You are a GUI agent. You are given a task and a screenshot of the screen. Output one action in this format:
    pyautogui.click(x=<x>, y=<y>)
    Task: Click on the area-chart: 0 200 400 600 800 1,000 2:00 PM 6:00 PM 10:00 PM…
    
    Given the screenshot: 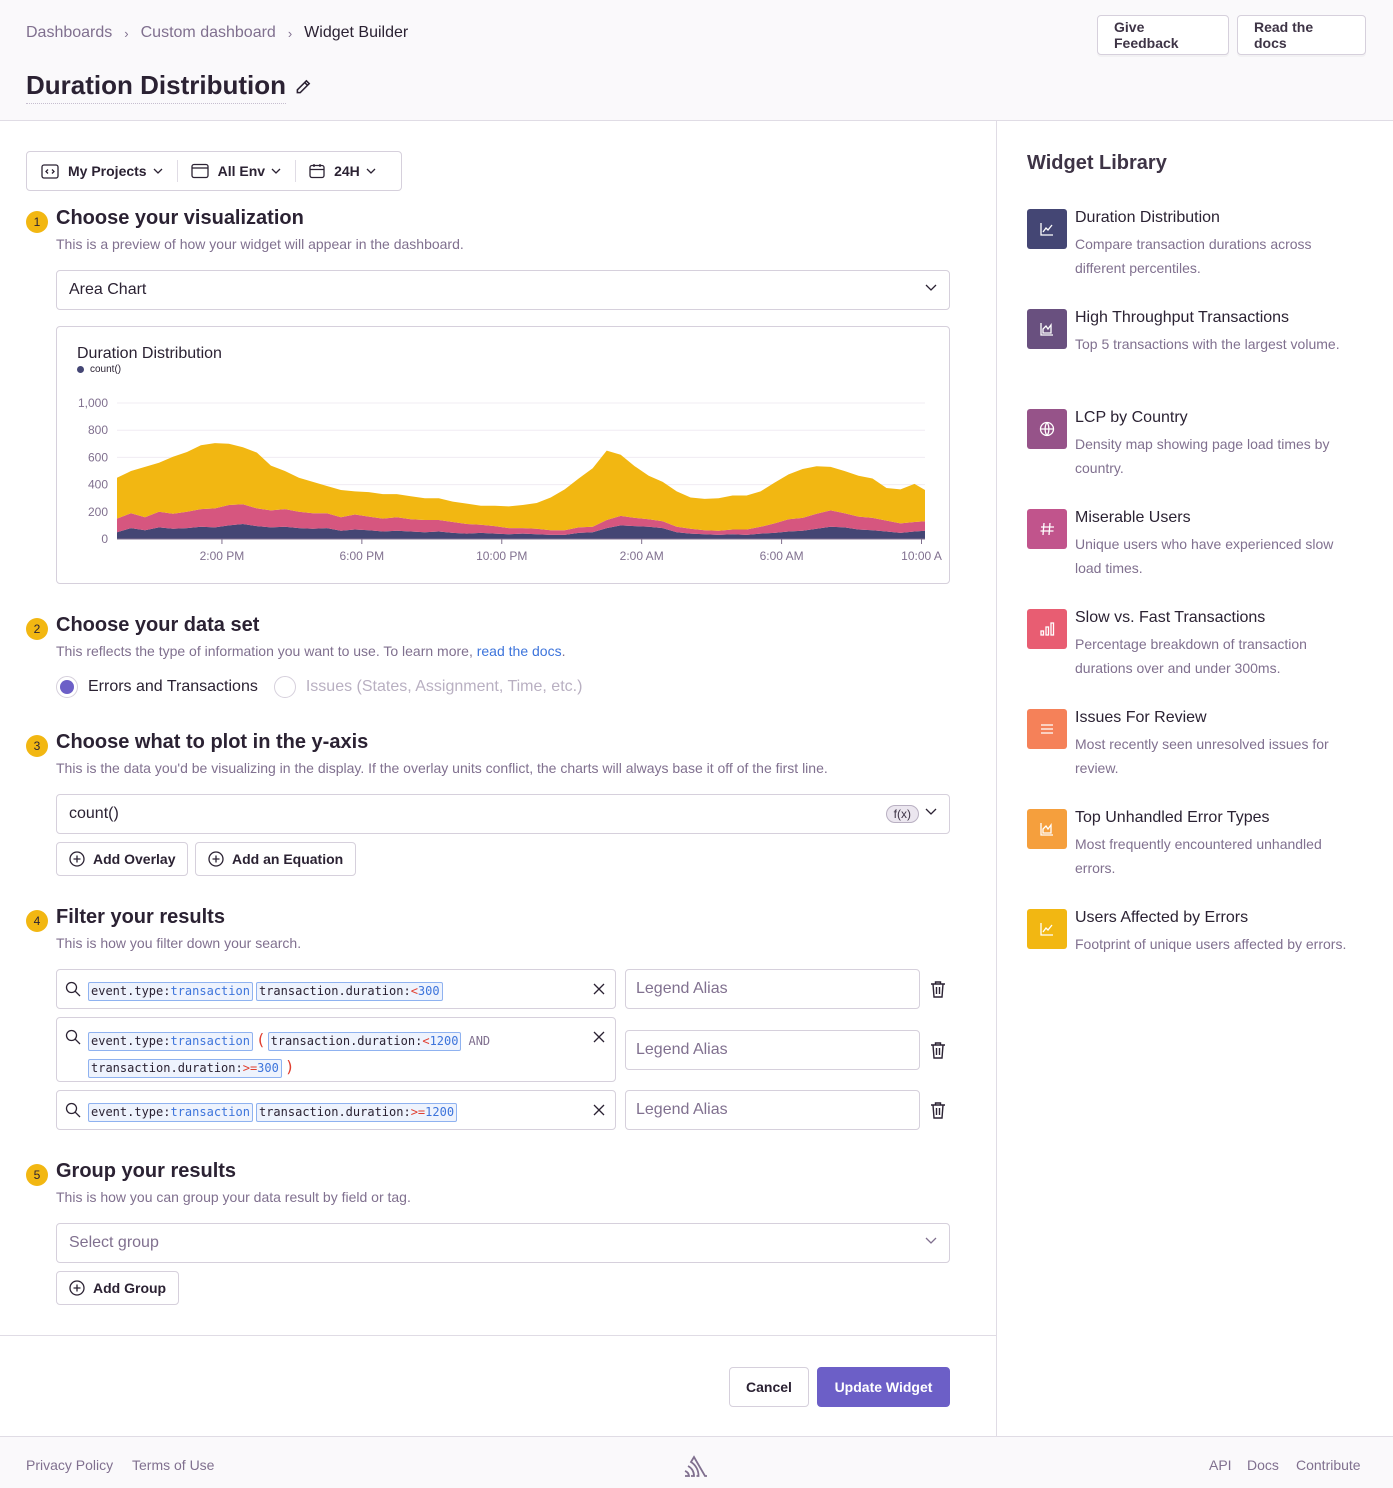 What is the action you would take?
    pyautogui.click(x=510, y=479)
    